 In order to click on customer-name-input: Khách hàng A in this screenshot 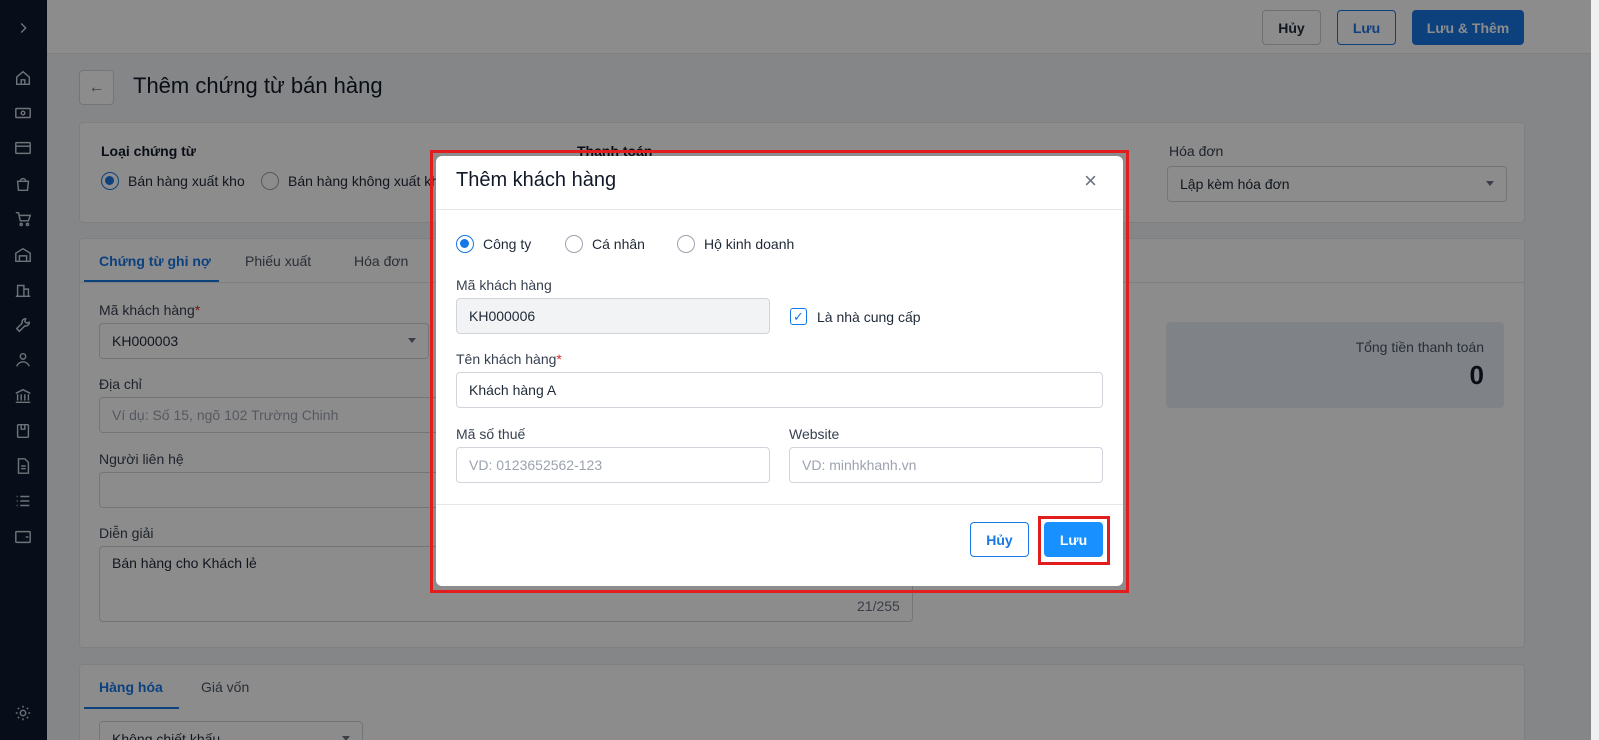, I will do `click(779, 390)`.